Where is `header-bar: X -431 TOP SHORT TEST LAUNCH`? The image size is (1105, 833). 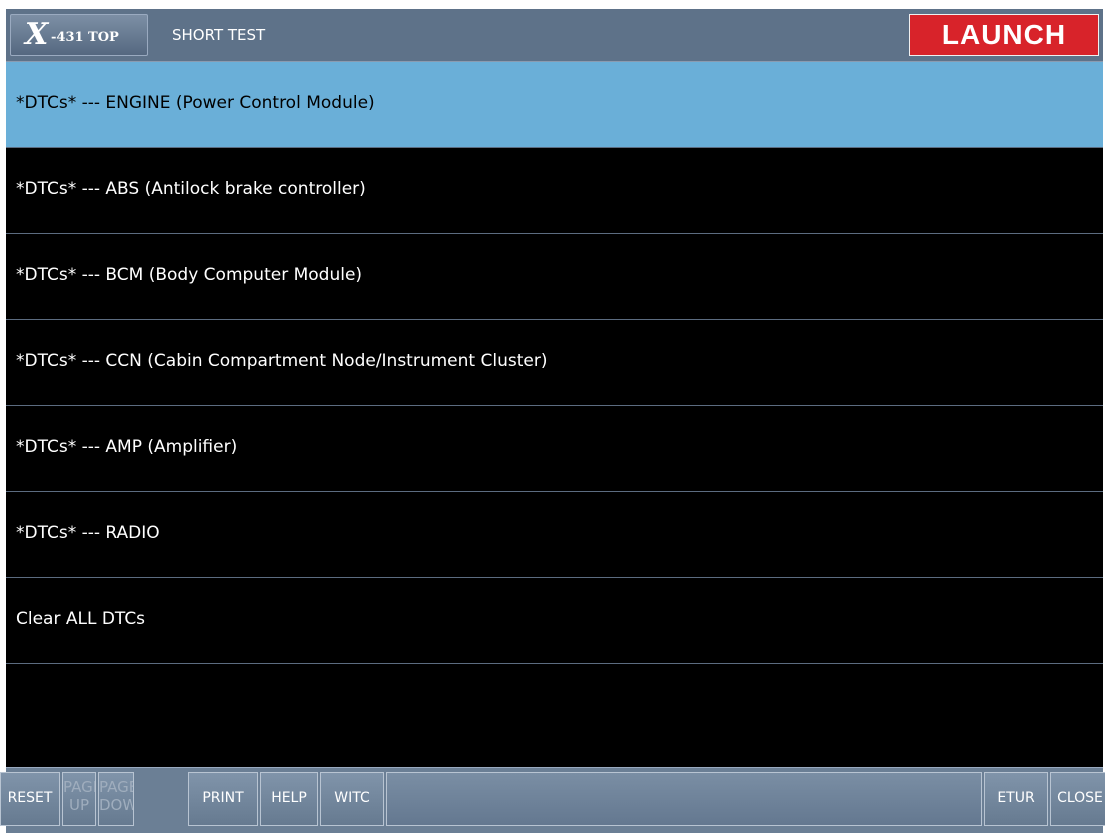
header-bar: X -431 TOP SHORT TEST LAUNCH is located at coordinates (554, 35).